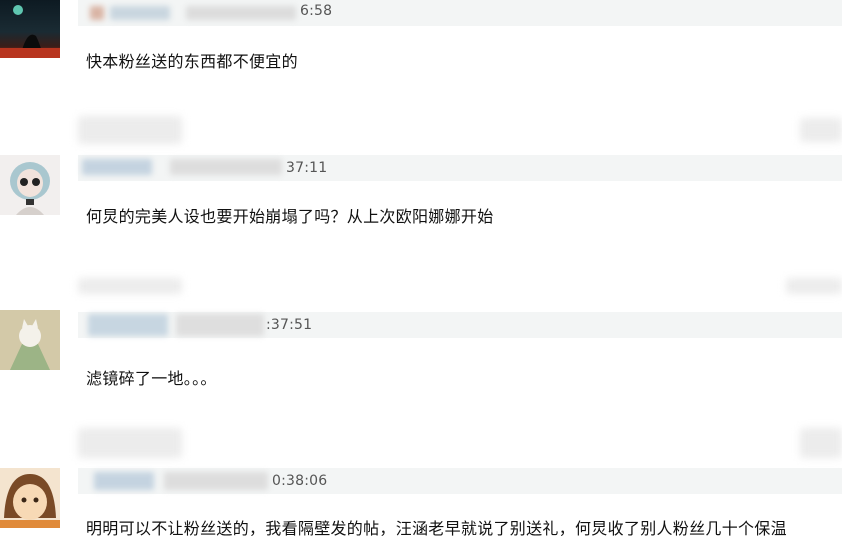 The height and width of the screenshot is (539, 842). I want to click on comment-time: :37:51, so click(289, 325).